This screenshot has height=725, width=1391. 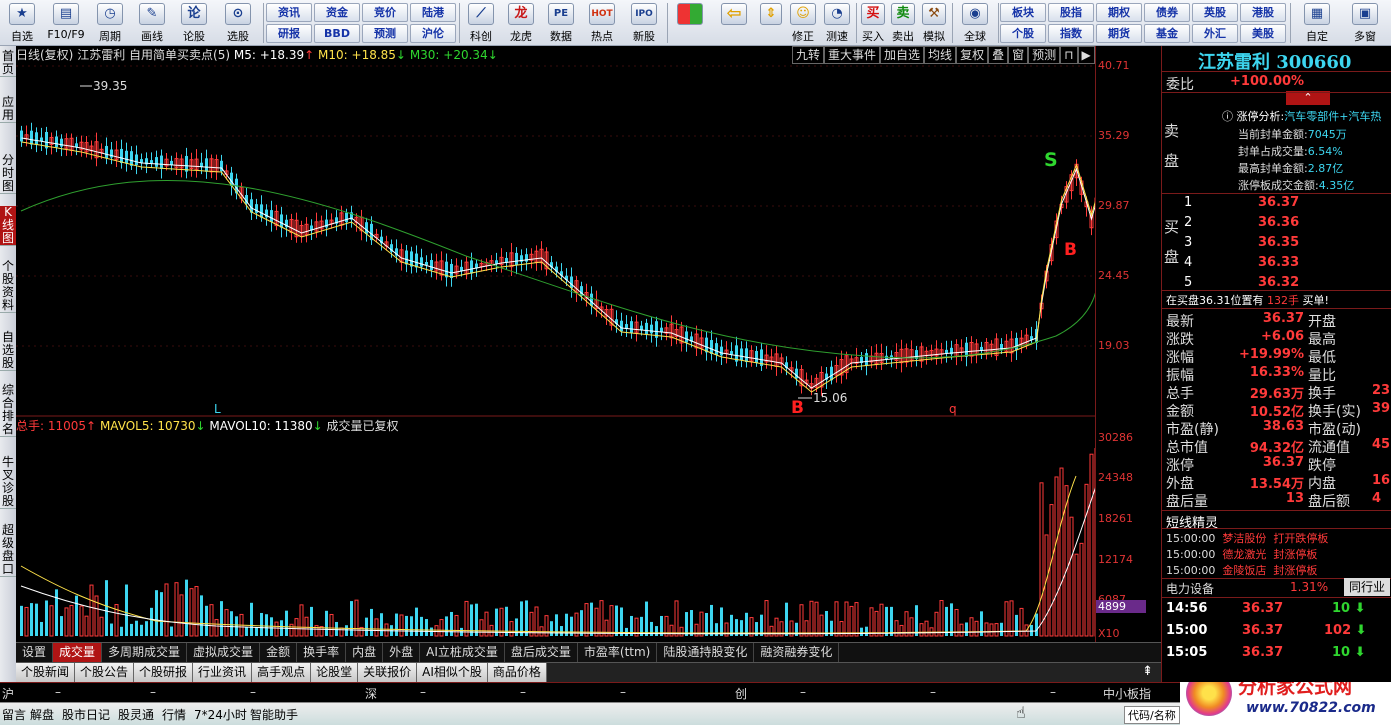 I want to click on status-message: 留言, so click(x=14, y=714).